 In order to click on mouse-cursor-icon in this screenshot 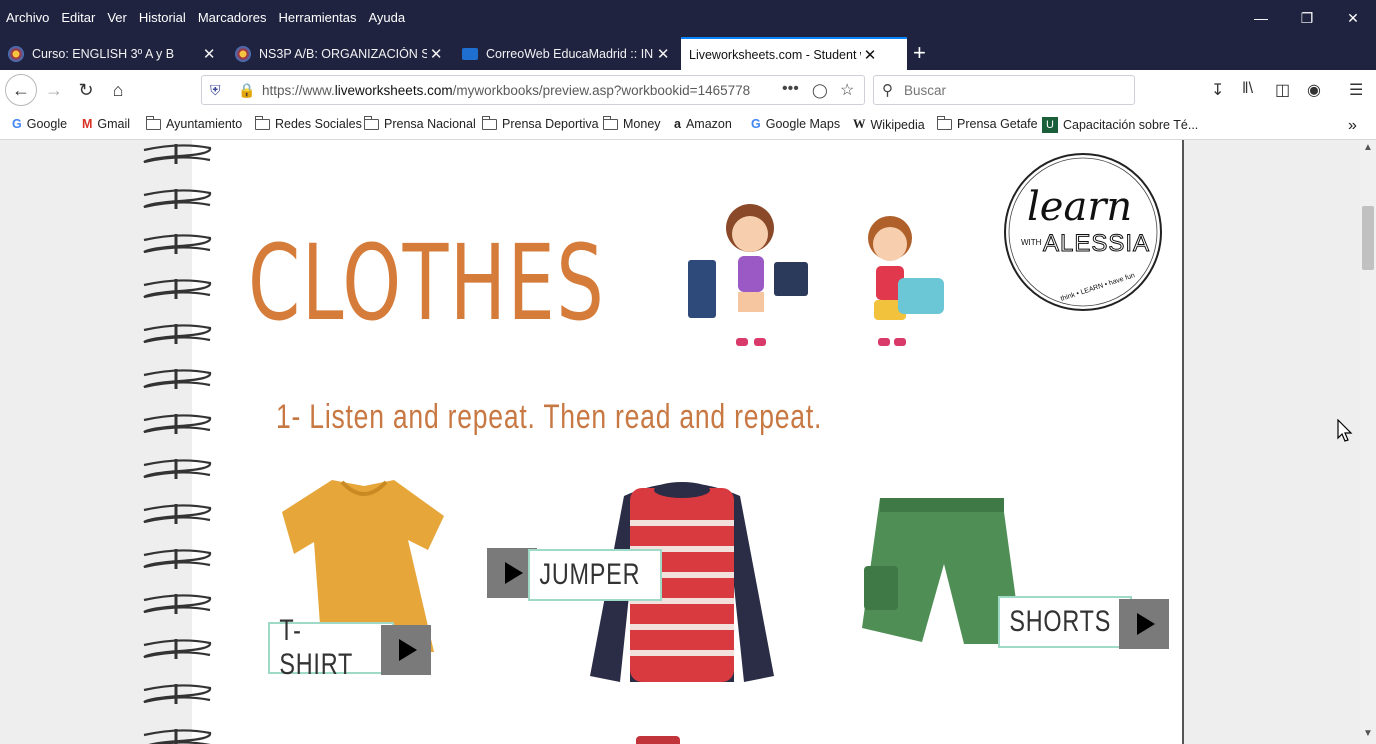, I will do `click(1345, 430)`.